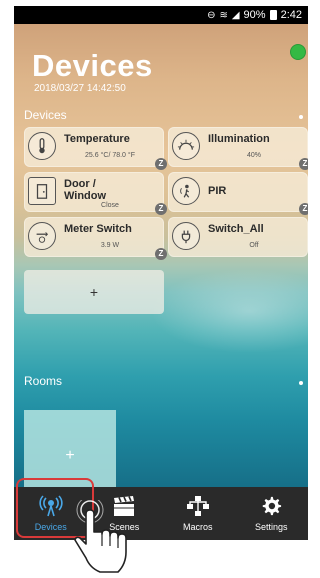 The width and height of the screenshot is (320, 578). What do you see at coordinates (95, 148) in the screenshot?
I see `device-card-temperature: Temperature 25.6 °C/ 78.0 °F Z` at bounding box center [95, 148].